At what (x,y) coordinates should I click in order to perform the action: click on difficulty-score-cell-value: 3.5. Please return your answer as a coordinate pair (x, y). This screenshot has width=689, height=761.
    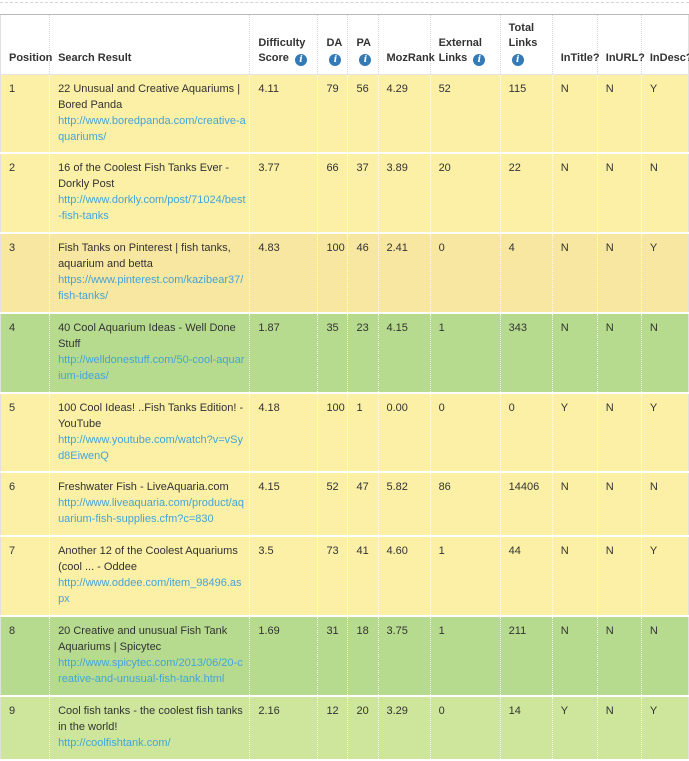
    Looking at the image, I should click on (266, 551).